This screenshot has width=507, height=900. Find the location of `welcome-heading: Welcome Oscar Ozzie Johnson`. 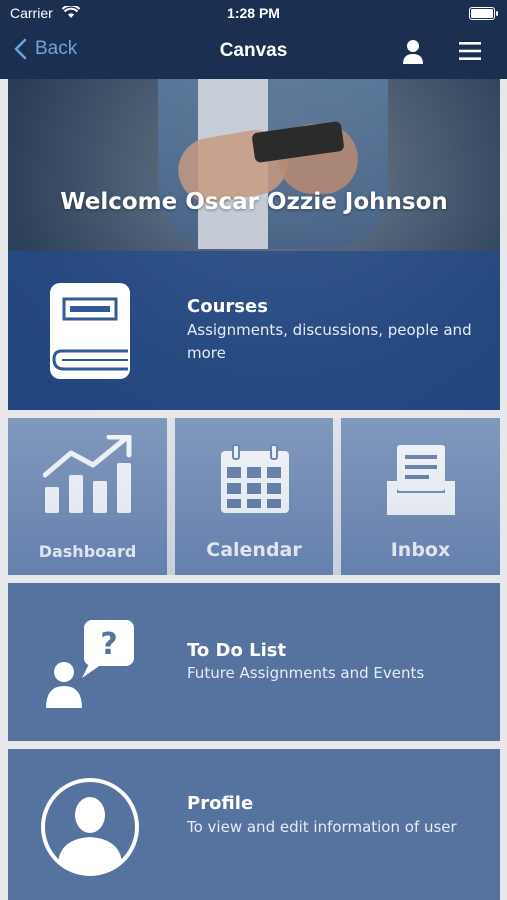

welcome-heading: Welcome Oscar Ozzie Johnson is located at coordinates (254, 202).